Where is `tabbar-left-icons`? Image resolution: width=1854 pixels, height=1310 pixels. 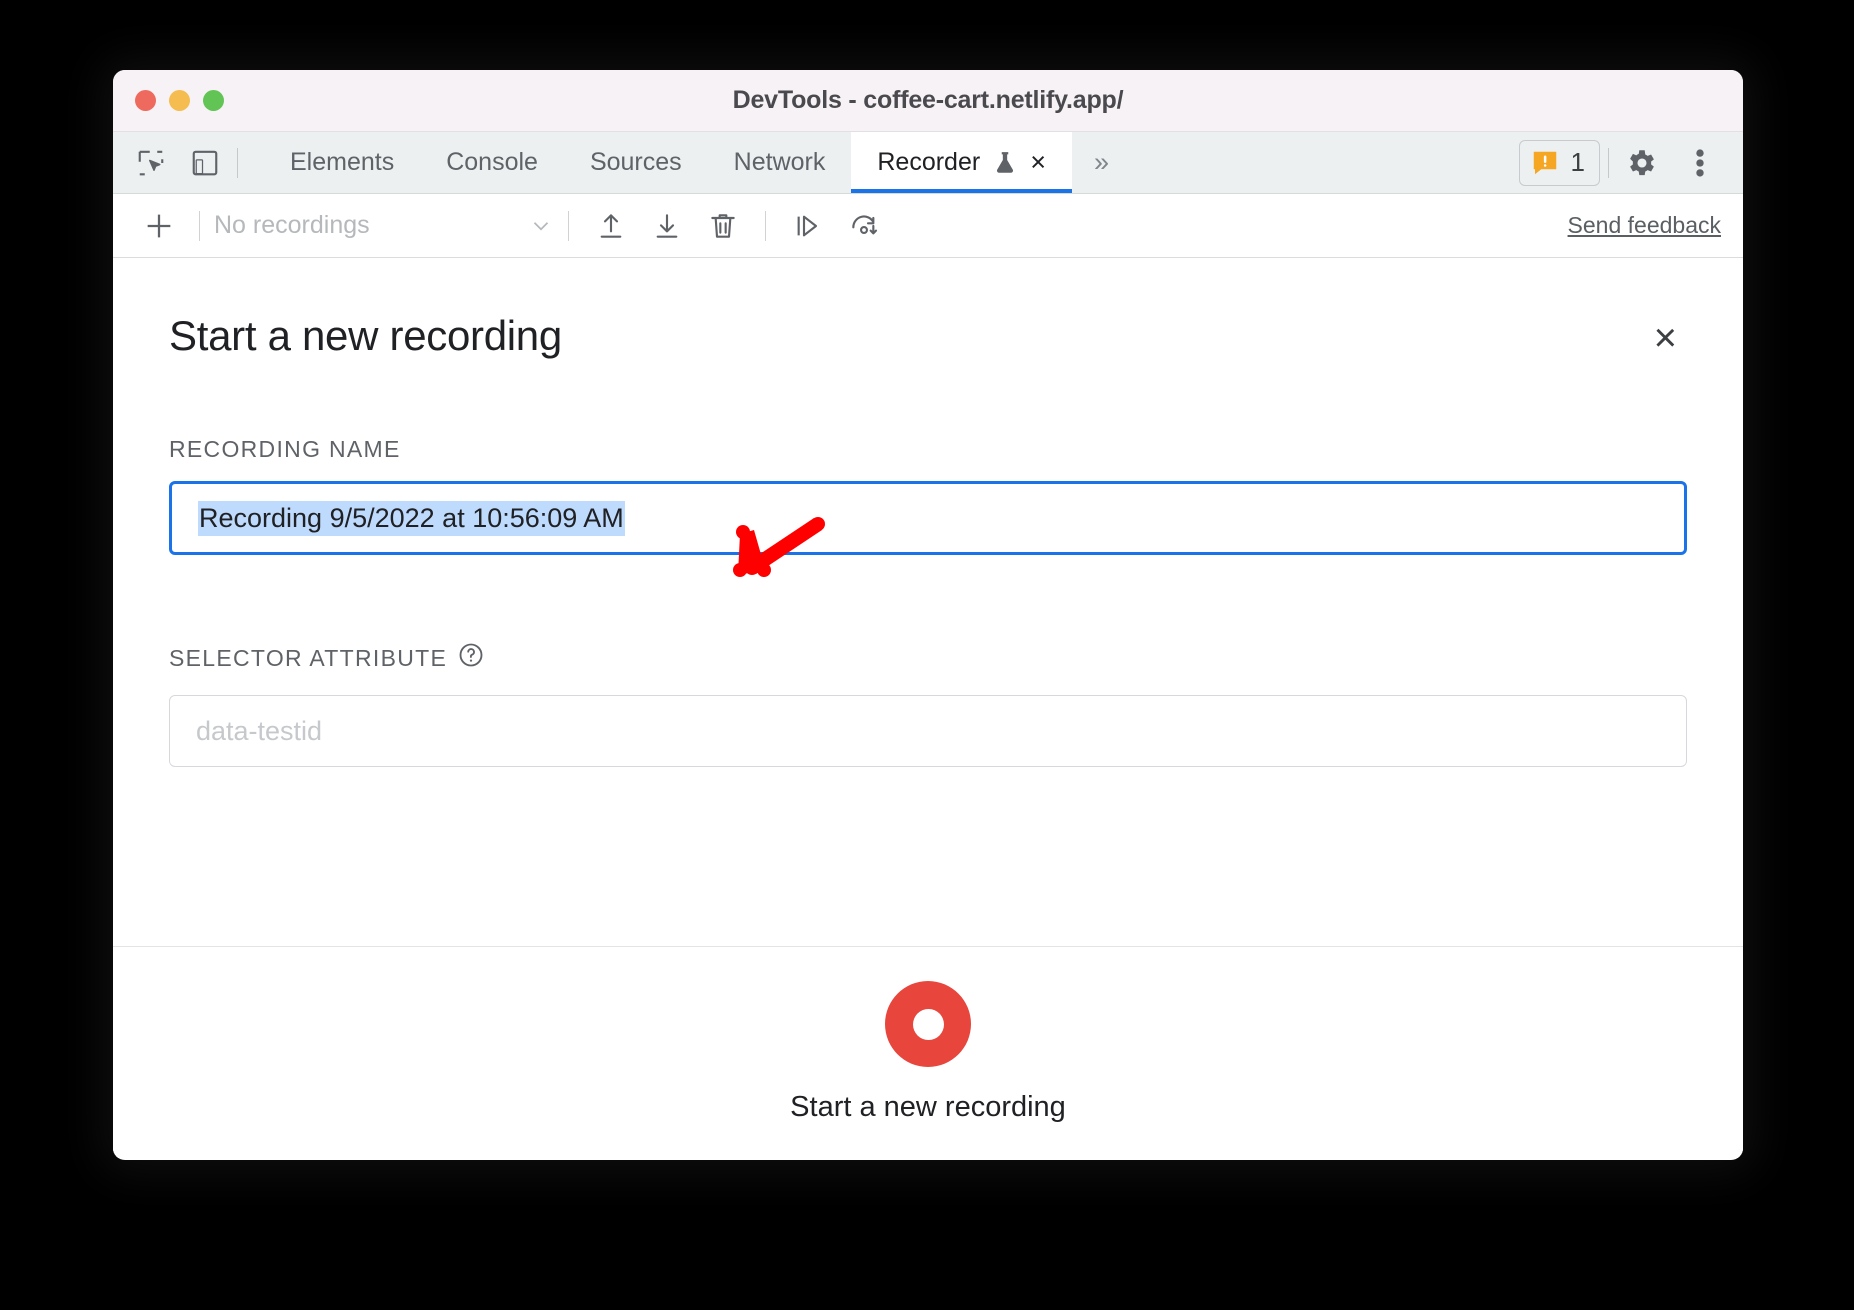
tabbar-left-icons is located at coordinates (182, 162).